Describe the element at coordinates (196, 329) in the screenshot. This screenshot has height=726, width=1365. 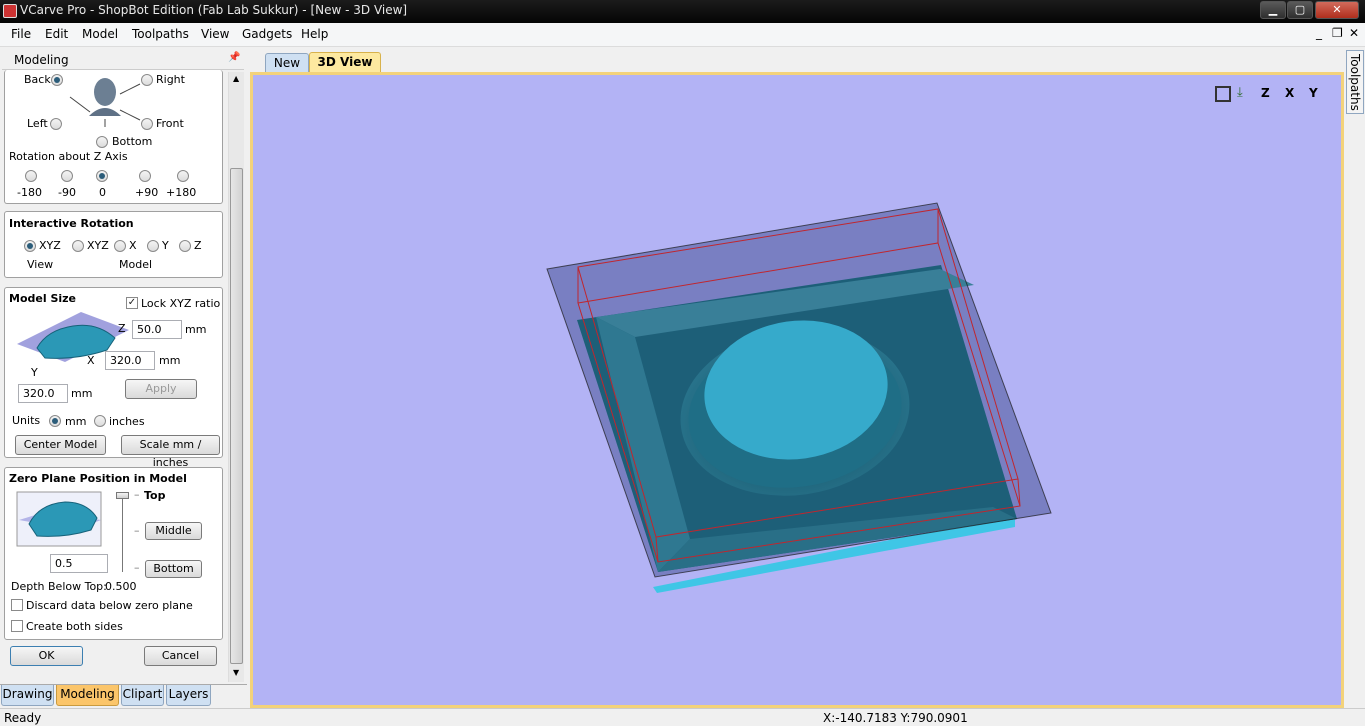
I see `model-z-unit: mm` at that location.